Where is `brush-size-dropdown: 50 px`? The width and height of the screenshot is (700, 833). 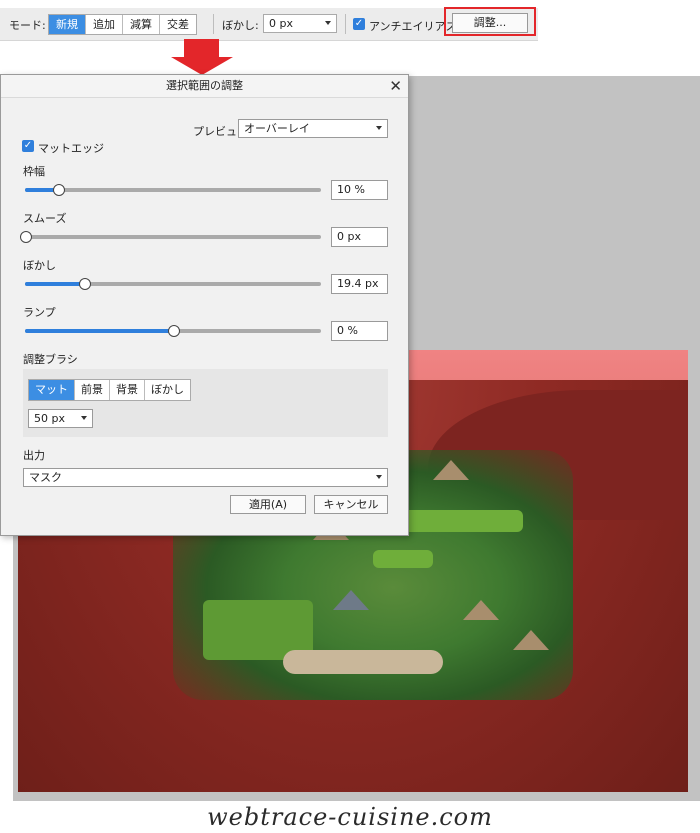 brush-size-dropdown: 50 px is located at coordinates (60, 418).